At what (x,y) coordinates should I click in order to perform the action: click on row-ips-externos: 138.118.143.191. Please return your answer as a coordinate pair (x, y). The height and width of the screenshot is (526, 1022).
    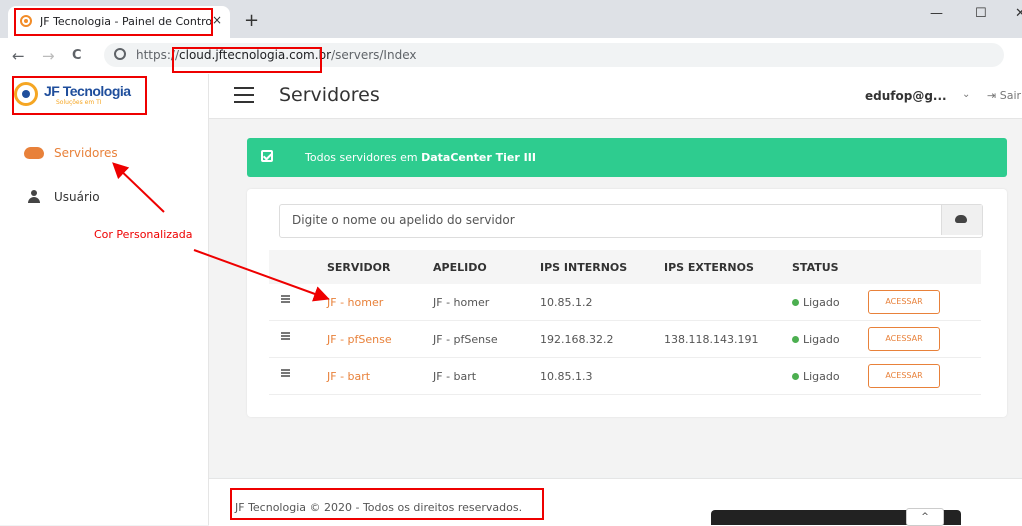
    Looking at the image, I should click on (728, 339).